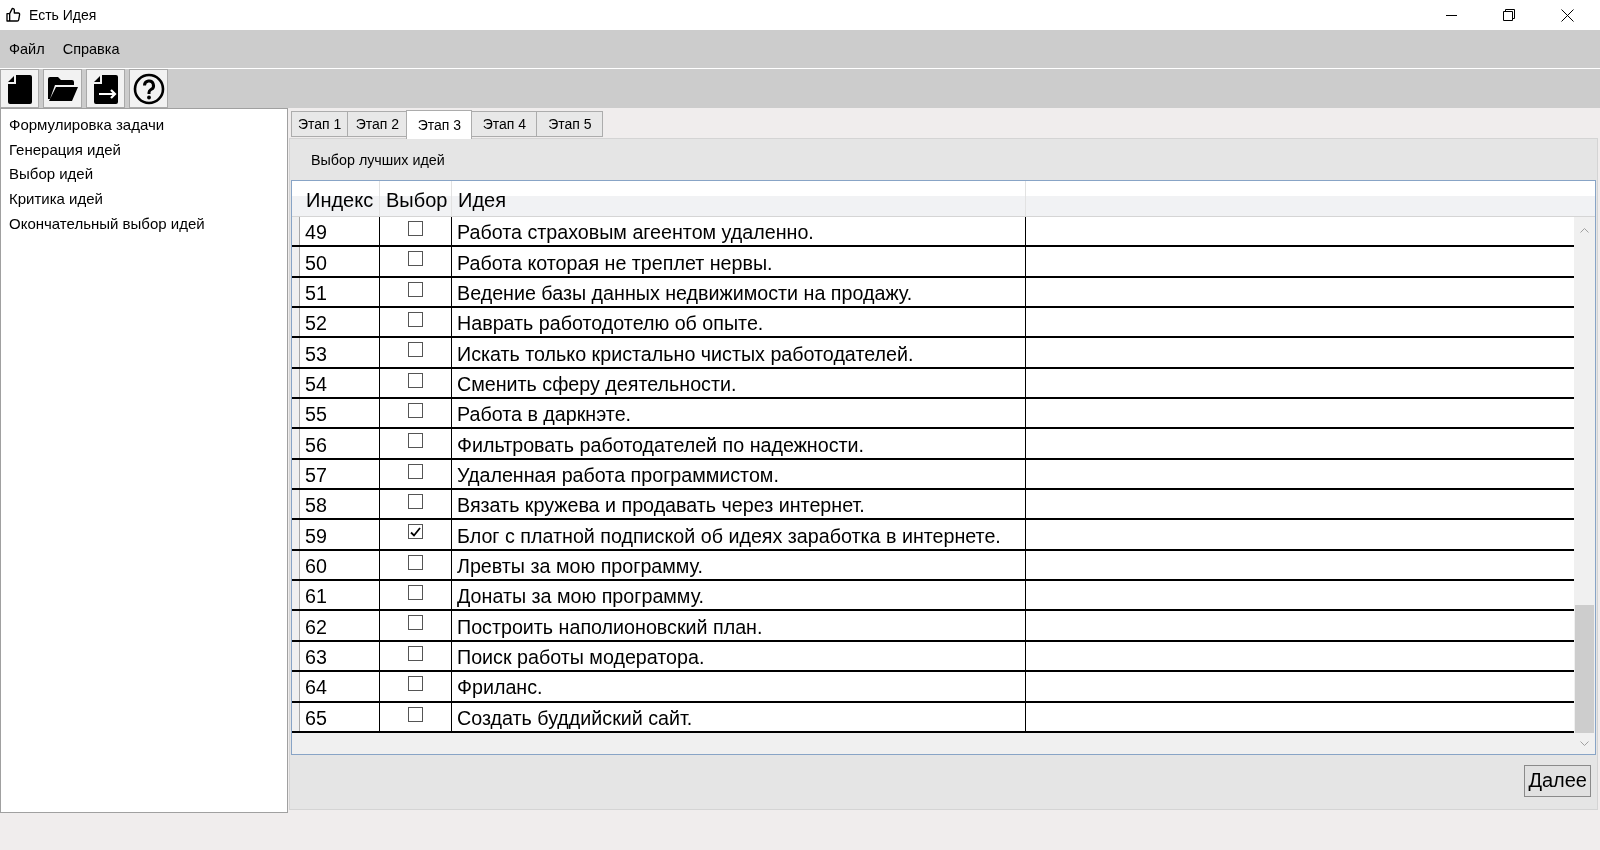 The width and height of the screenshot is (1600, 850). I want to click on table-cell: 61, so click(340, 595).